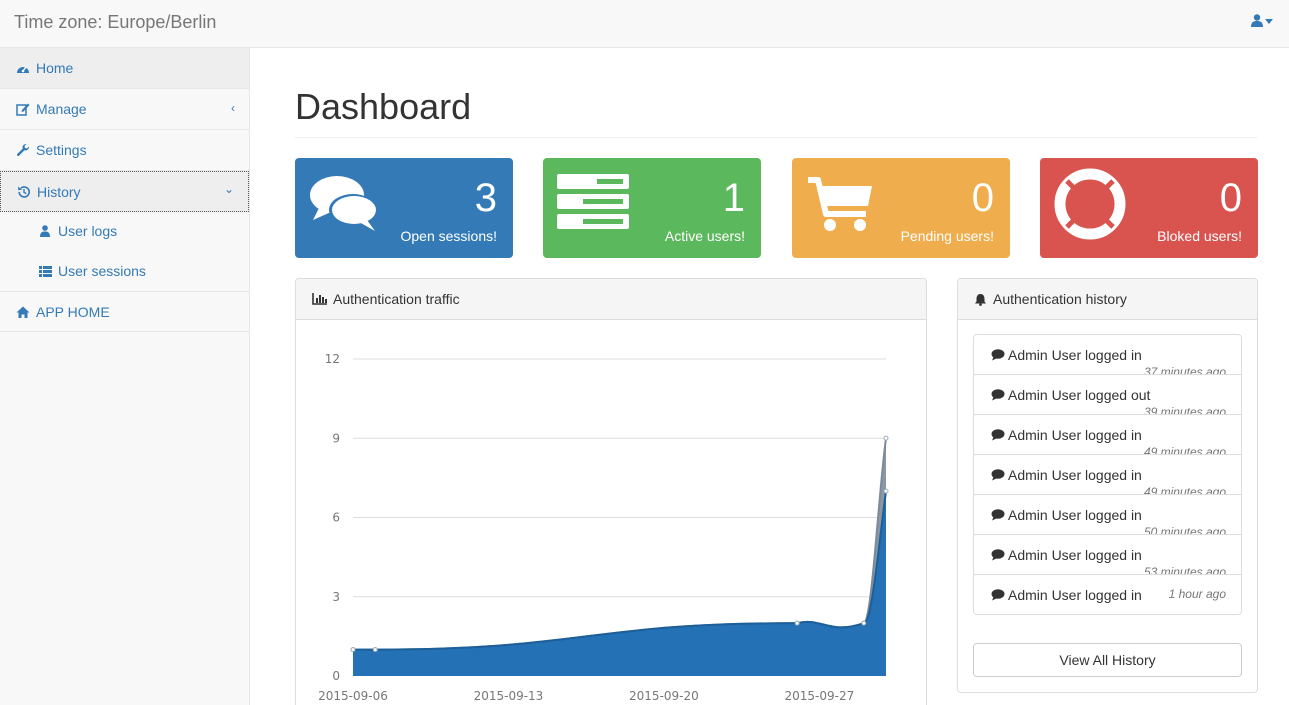  What do you see at coordinates (509, 696) in the screenshot?
I see `chart-x-tick-label: 2015-09-13` at bounding box center [509, 696].